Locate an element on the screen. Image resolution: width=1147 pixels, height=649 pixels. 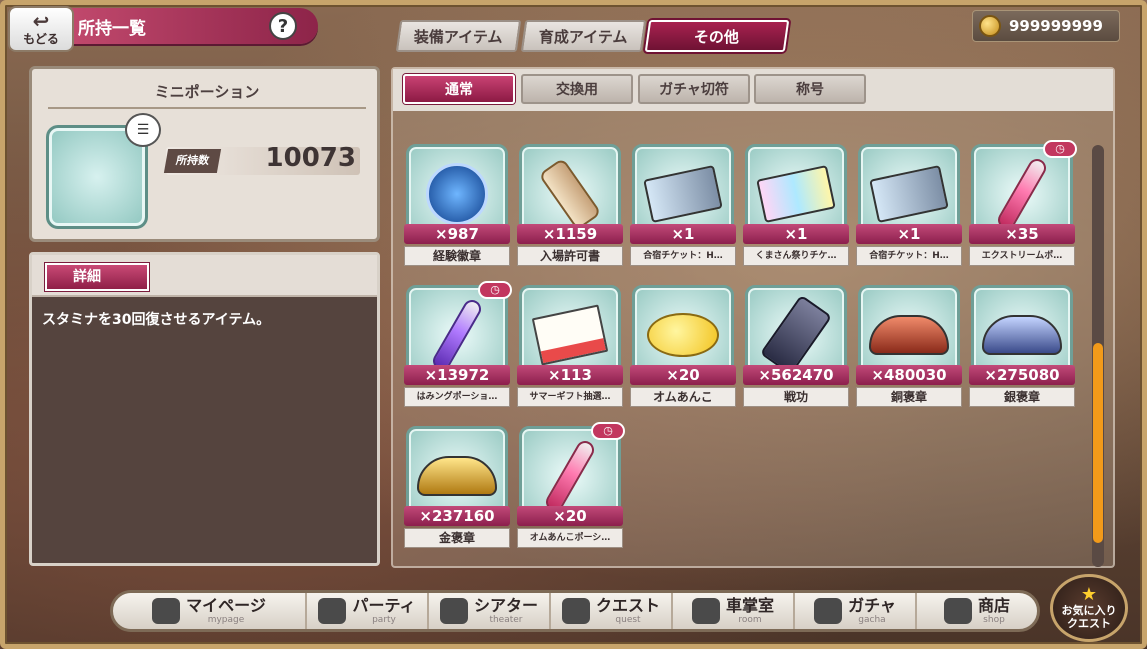
swords-icon is located at coordinates (575, 611).